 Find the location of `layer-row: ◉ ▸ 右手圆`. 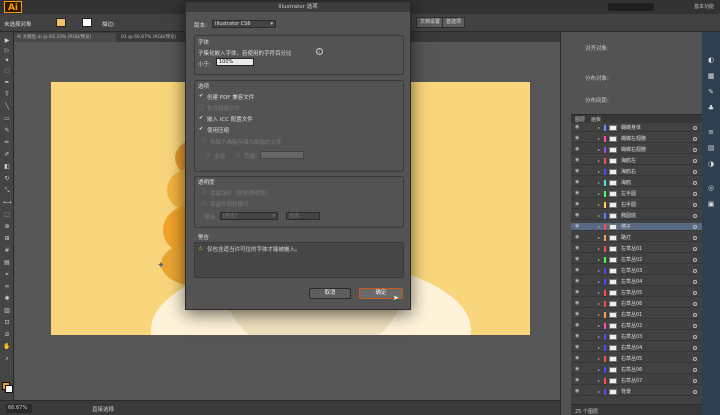

layer-row: ◉ ▸ 右手圆 is located at coordinates (637, 205).